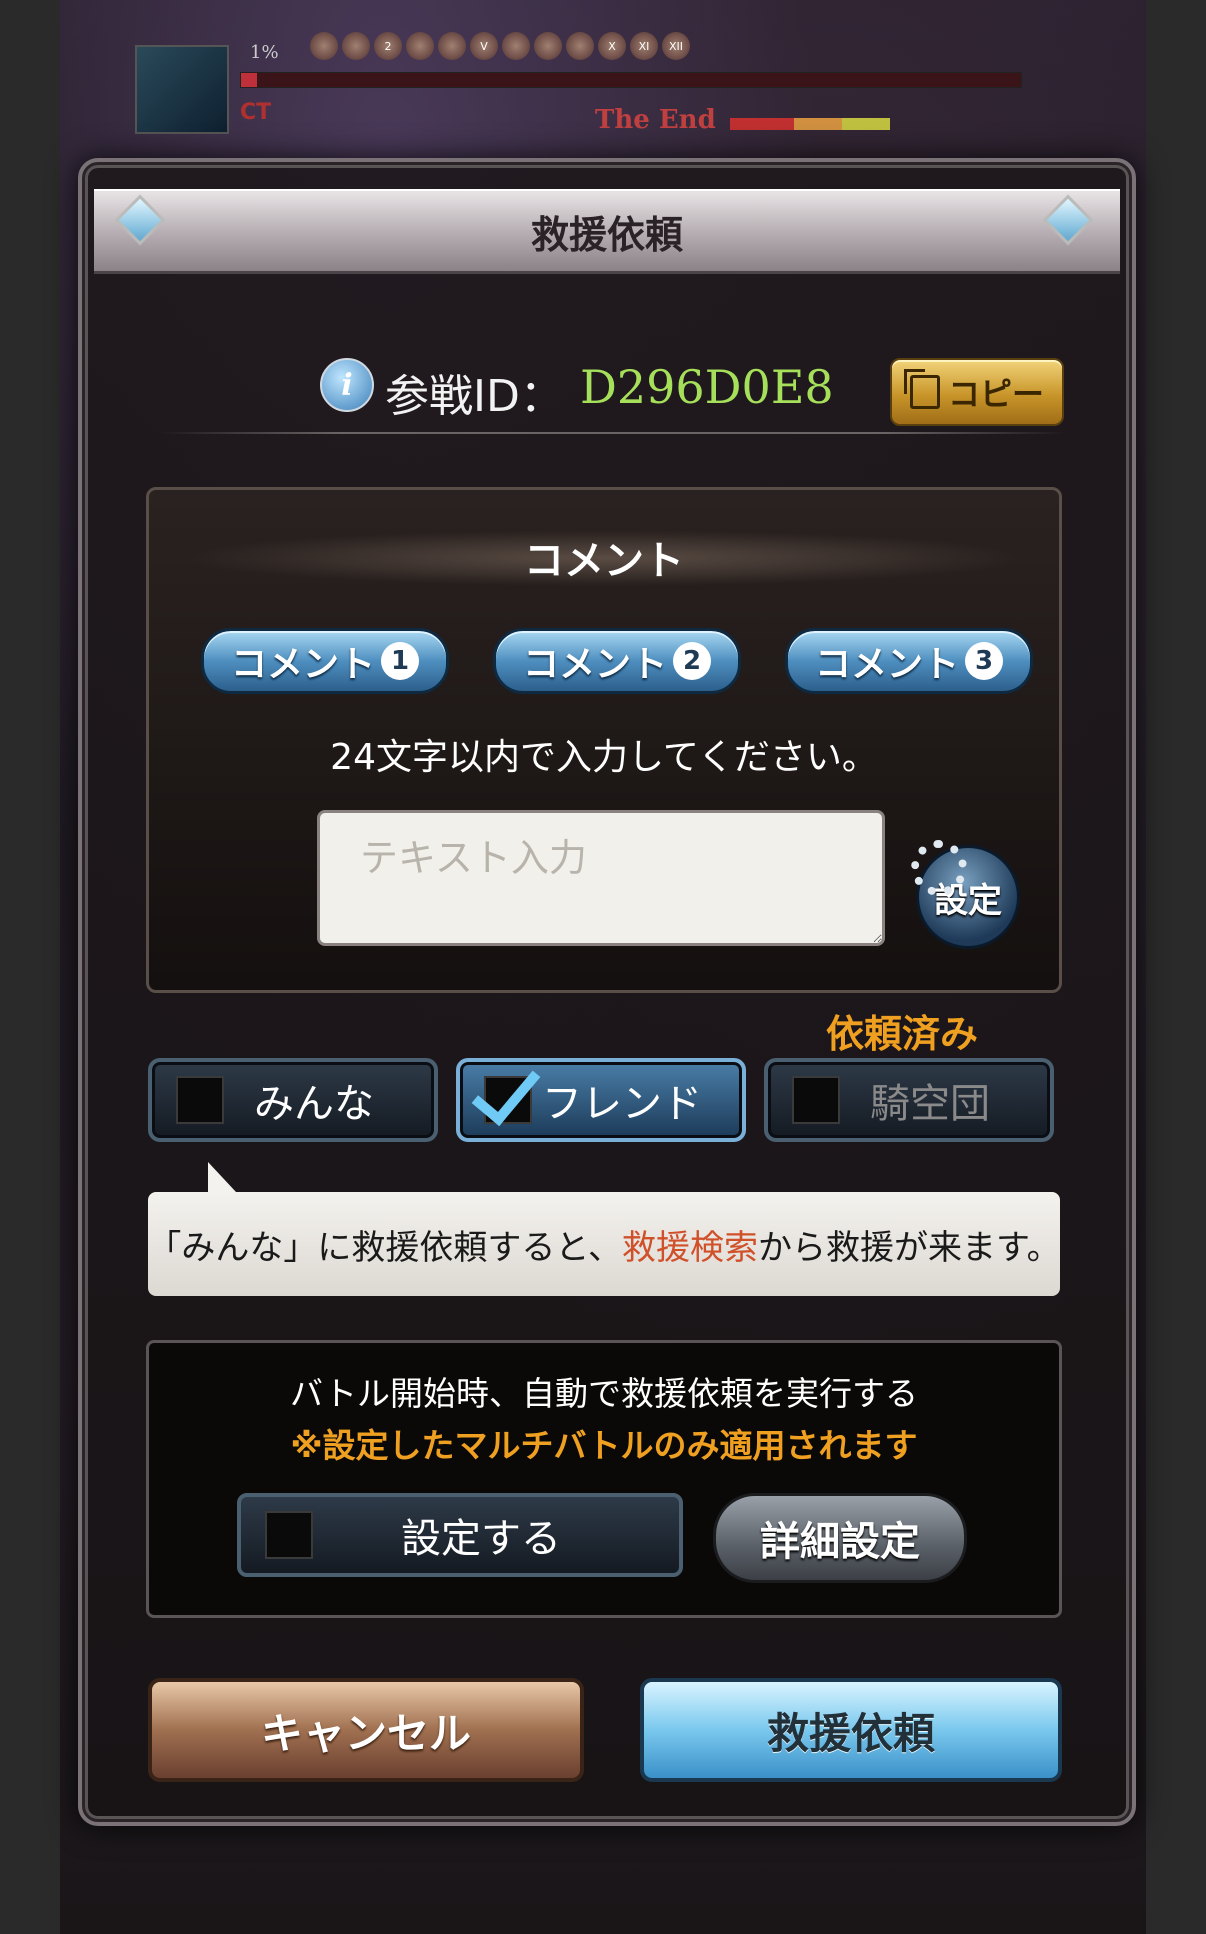 This screenshot has height=1934, width=1206. Describe the element at coordinates (604, 1393) in the screenshot. I see `auto-request-description: バトル開始時、自動で救援依頼を実行する` at that location.